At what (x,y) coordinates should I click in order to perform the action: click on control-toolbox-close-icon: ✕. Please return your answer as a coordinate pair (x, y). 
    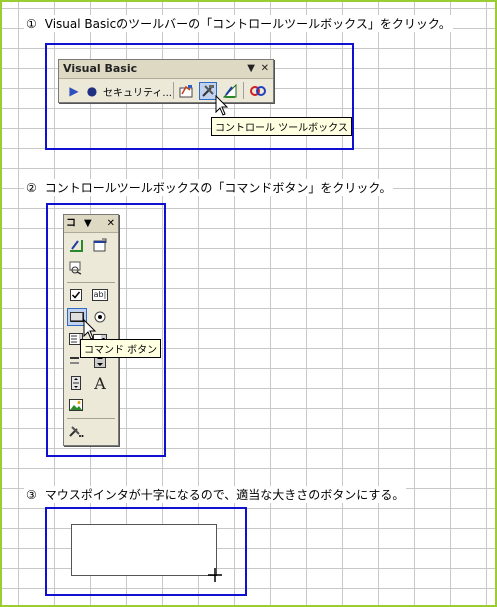
    Looking at the image, I should click on (111, 223).